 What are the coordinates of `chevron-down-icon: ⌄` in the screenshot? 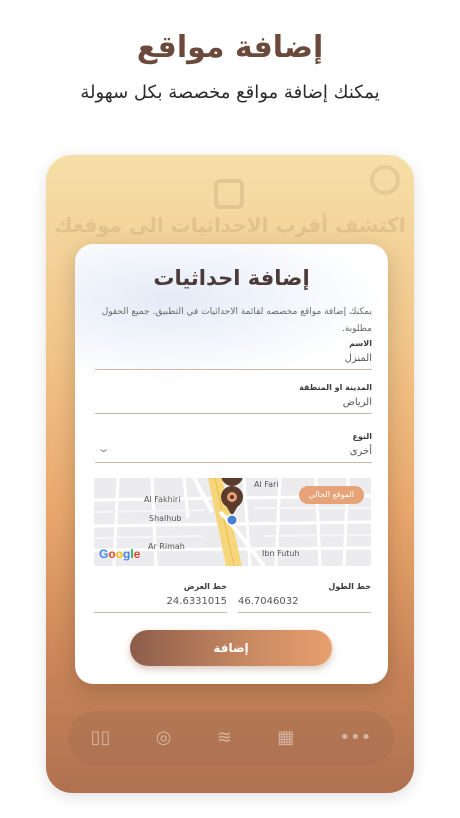 It's located at (104, 448).